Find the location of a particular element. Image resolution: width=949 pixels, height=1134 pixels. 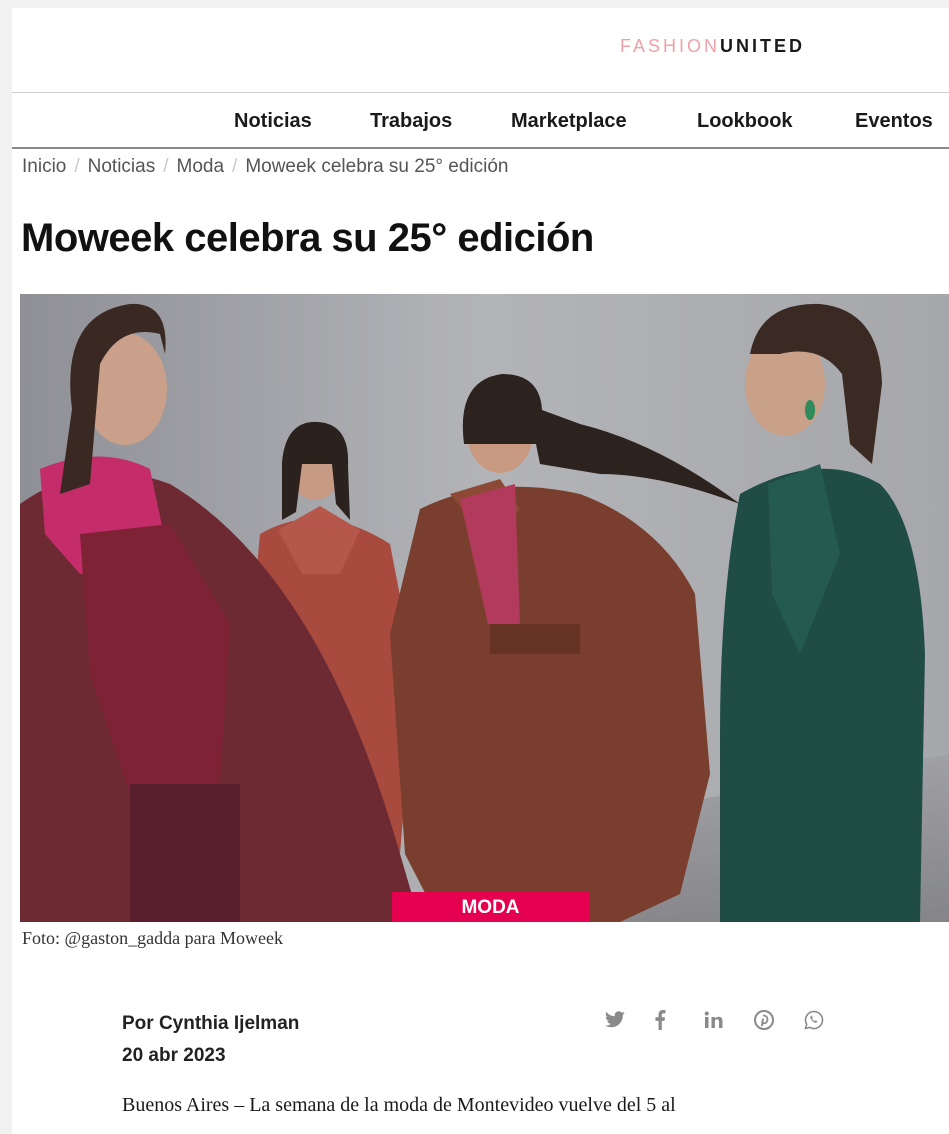

author-name: Por Cynthia Ijelman is located at coordinates (210, 1024).